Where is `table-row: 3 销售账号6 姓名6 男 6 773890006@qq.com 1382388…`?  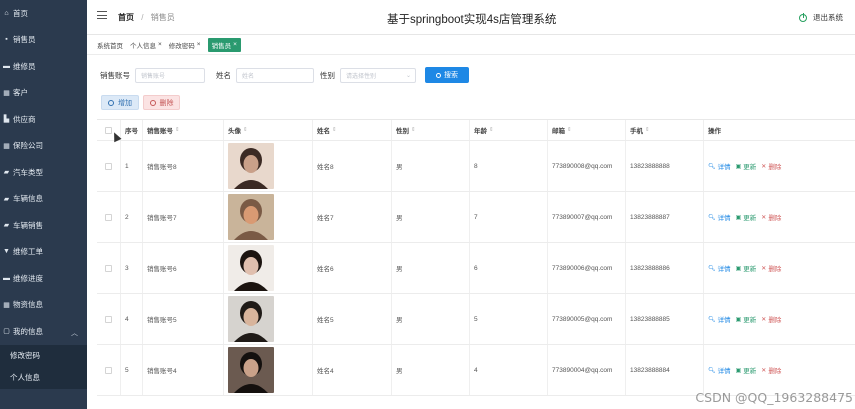
table-row: 3 销售账号6 姓名6 男 6 773890006@qq.com 1382388… is located at coordinates (476, 268).